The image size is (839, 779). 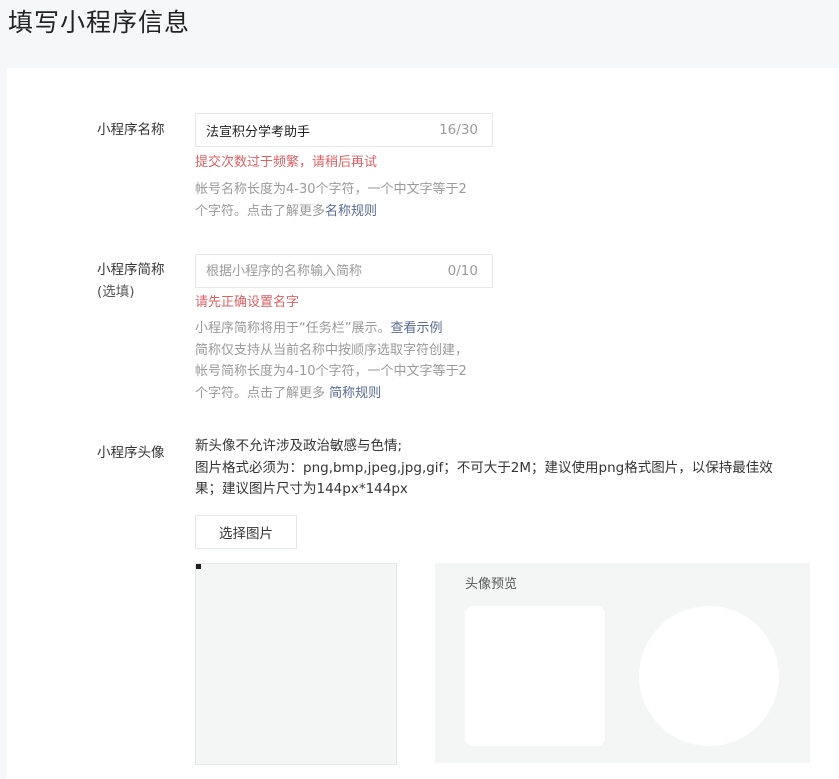 What do you see at coordinates (131, 270) in the screenshot?
I see `short-name-label-text: 小程序简称` at bounding box center [131, 270].